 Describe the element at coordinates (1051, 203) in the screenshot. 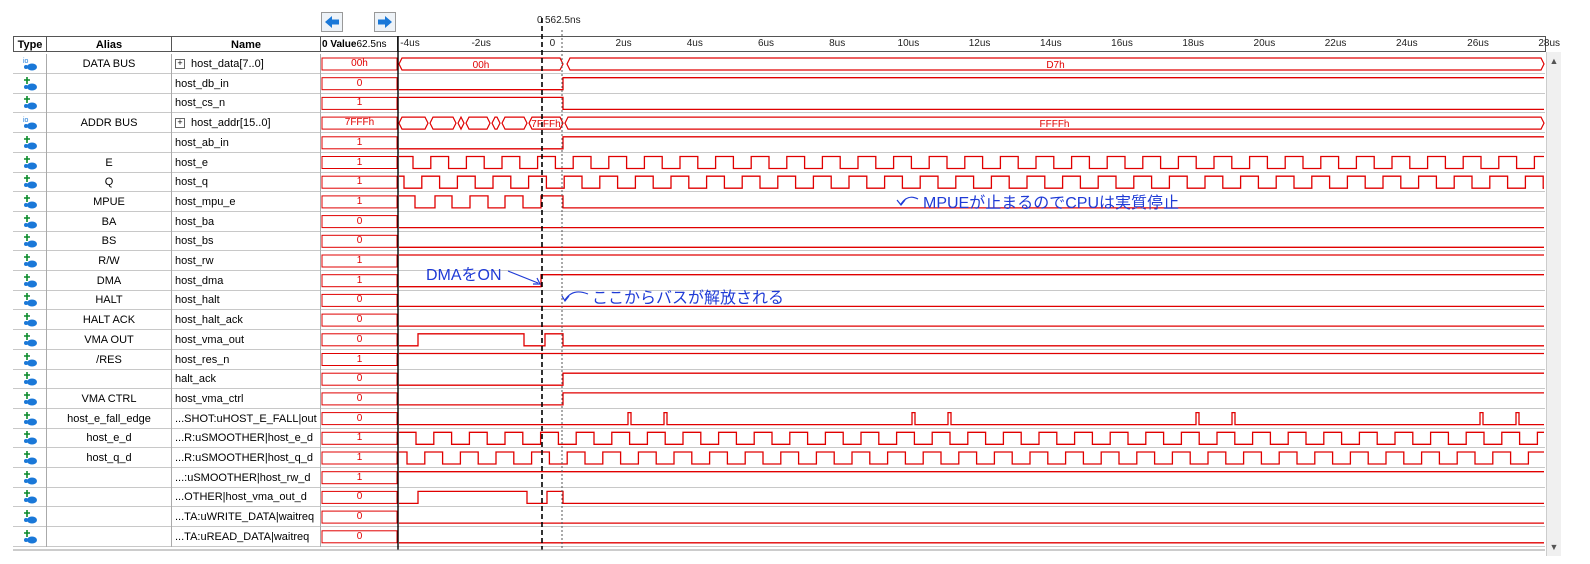

I see `mpue-annotation: MPUEが止まるのでCPUは実質停止` at that location.